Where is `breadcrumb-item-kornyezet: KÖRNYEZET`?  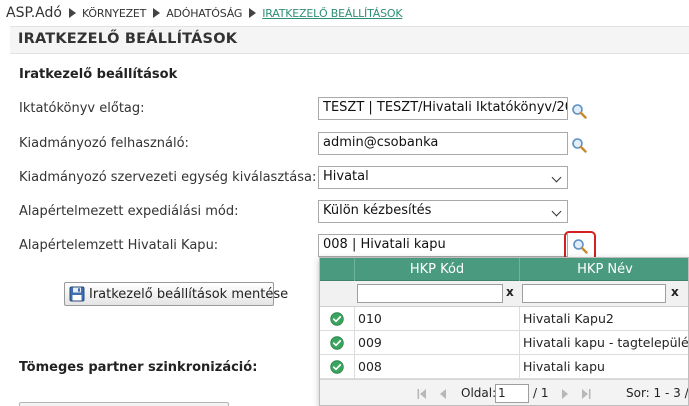
breadcrumb-item-kornyezet: KÖRNYEZET is located at coordinates (114, 13).